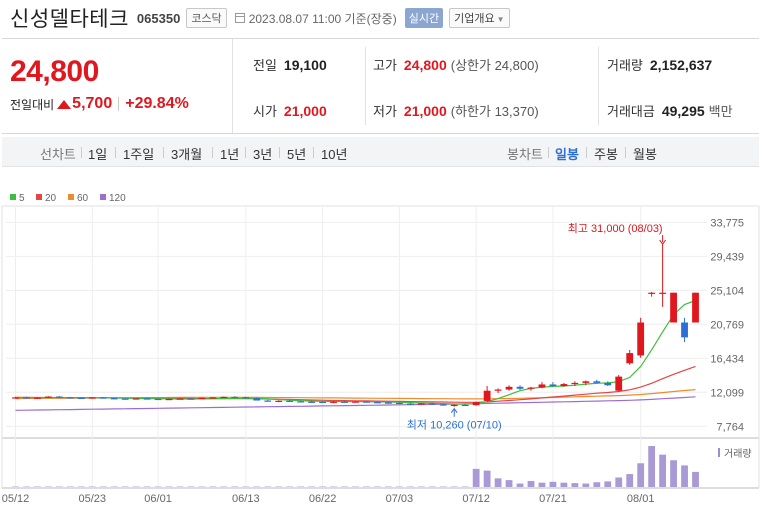  I want to click on period-tabs: 선차트 1일 1주일 3개월 1년 3년 5년 10년 봉차트 일봉 주봉 월봉, so click(380, 152).